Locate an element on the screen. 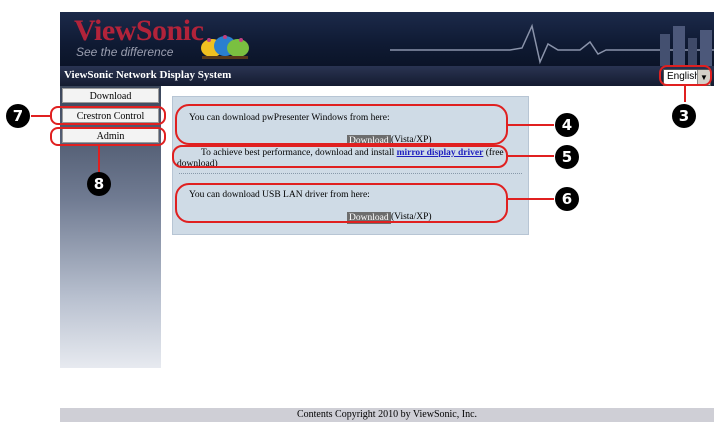  callout-7-line is located at coordinates (40, 116).